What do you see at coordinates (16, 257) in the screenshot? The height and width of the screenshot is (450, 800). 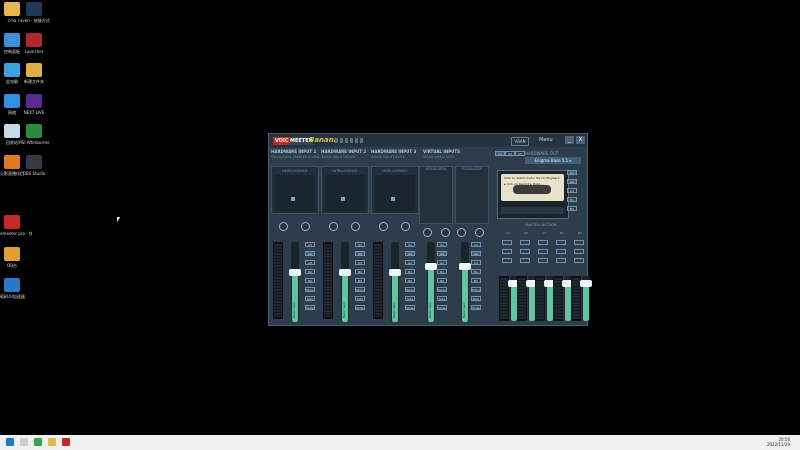 I see `desktop-icon: OB台` at bounding box center [16, 257].